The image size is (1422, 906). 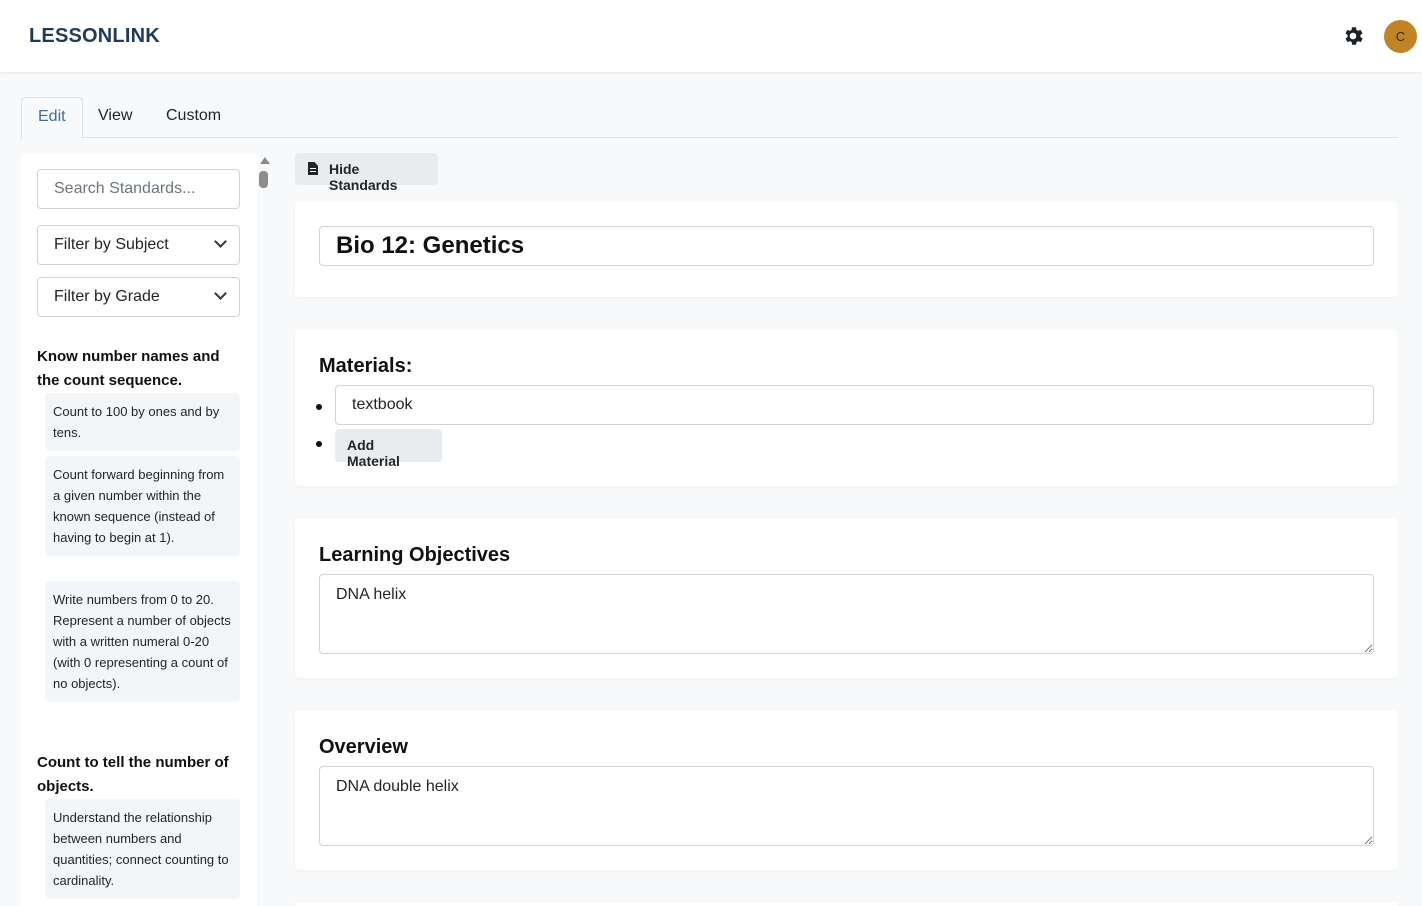 What do you see at coordinates (133, 774) in the screenshot?
I see `standard-group-title: Count to tell the number of objects.` at bounding box center [133, 774].